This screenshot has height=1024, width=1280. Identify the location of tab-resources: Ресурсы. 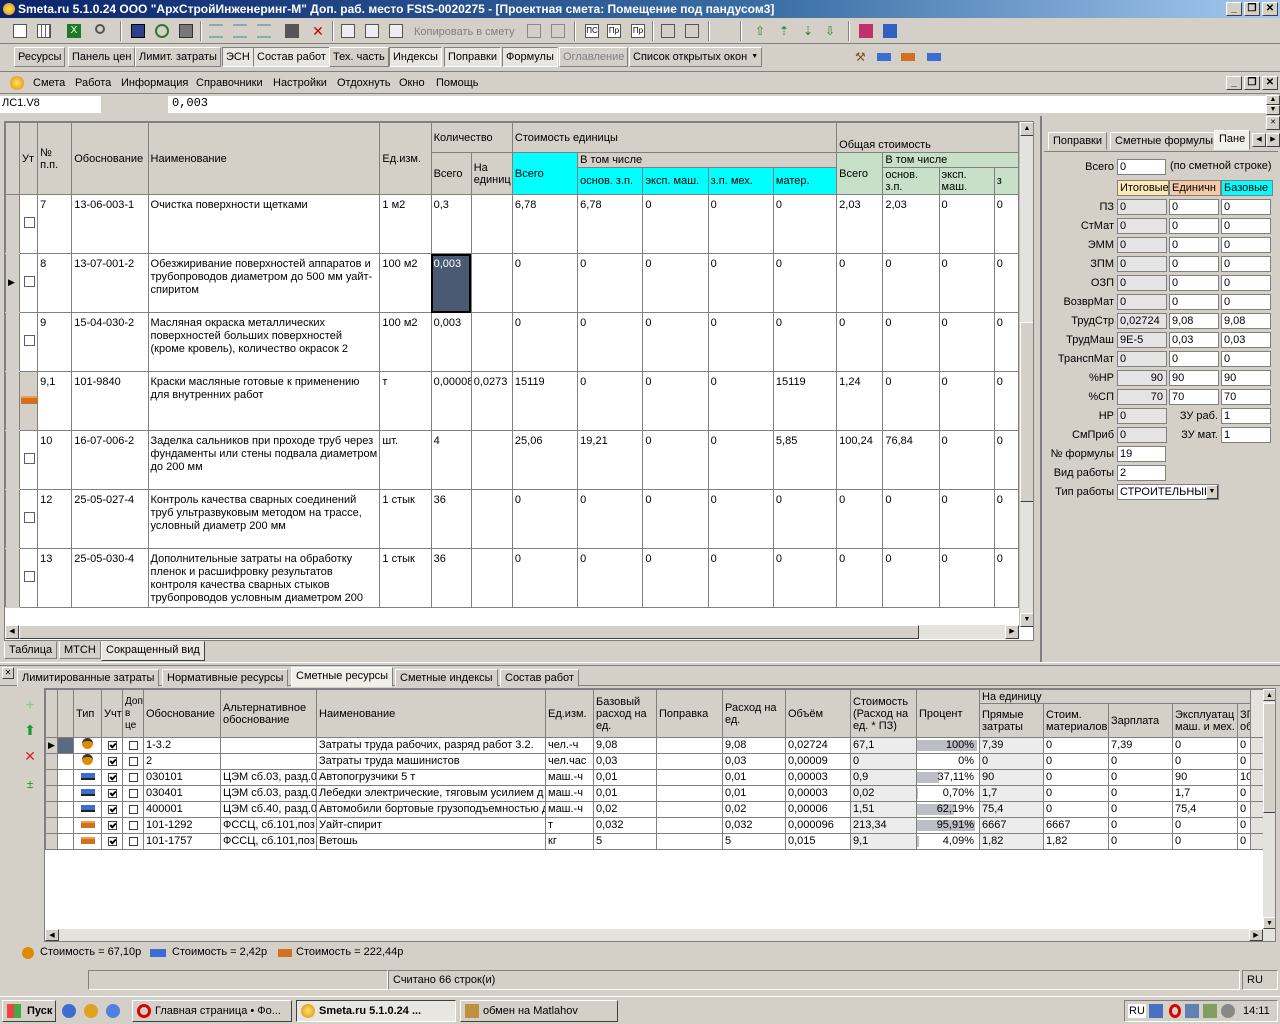
(40, 57).